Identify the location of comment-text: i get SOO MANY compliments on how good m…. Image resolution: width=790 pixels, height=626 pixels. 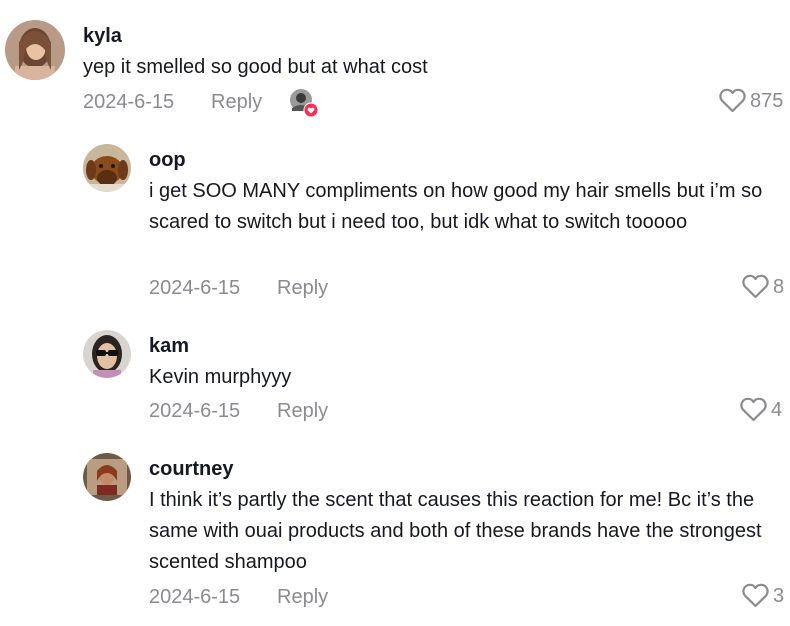
(456, 206).